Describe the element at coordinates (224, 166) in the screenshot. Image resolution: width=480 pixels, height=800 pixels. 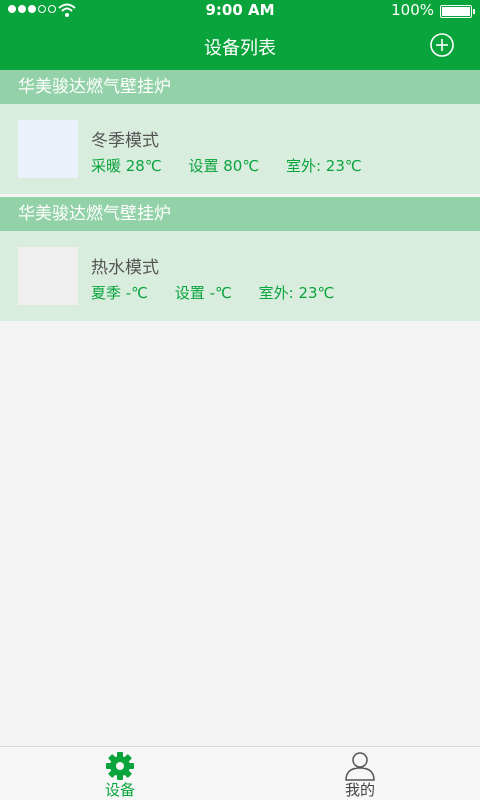
I see `set-temperature: 设置 80℃` at that location.